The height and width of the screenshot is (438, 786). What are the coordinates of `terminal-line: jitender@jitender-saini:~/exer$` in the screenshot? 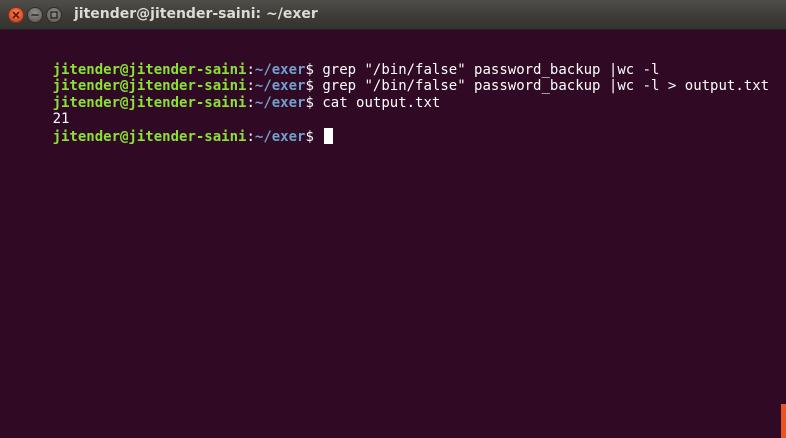 It's located at (394, 128).